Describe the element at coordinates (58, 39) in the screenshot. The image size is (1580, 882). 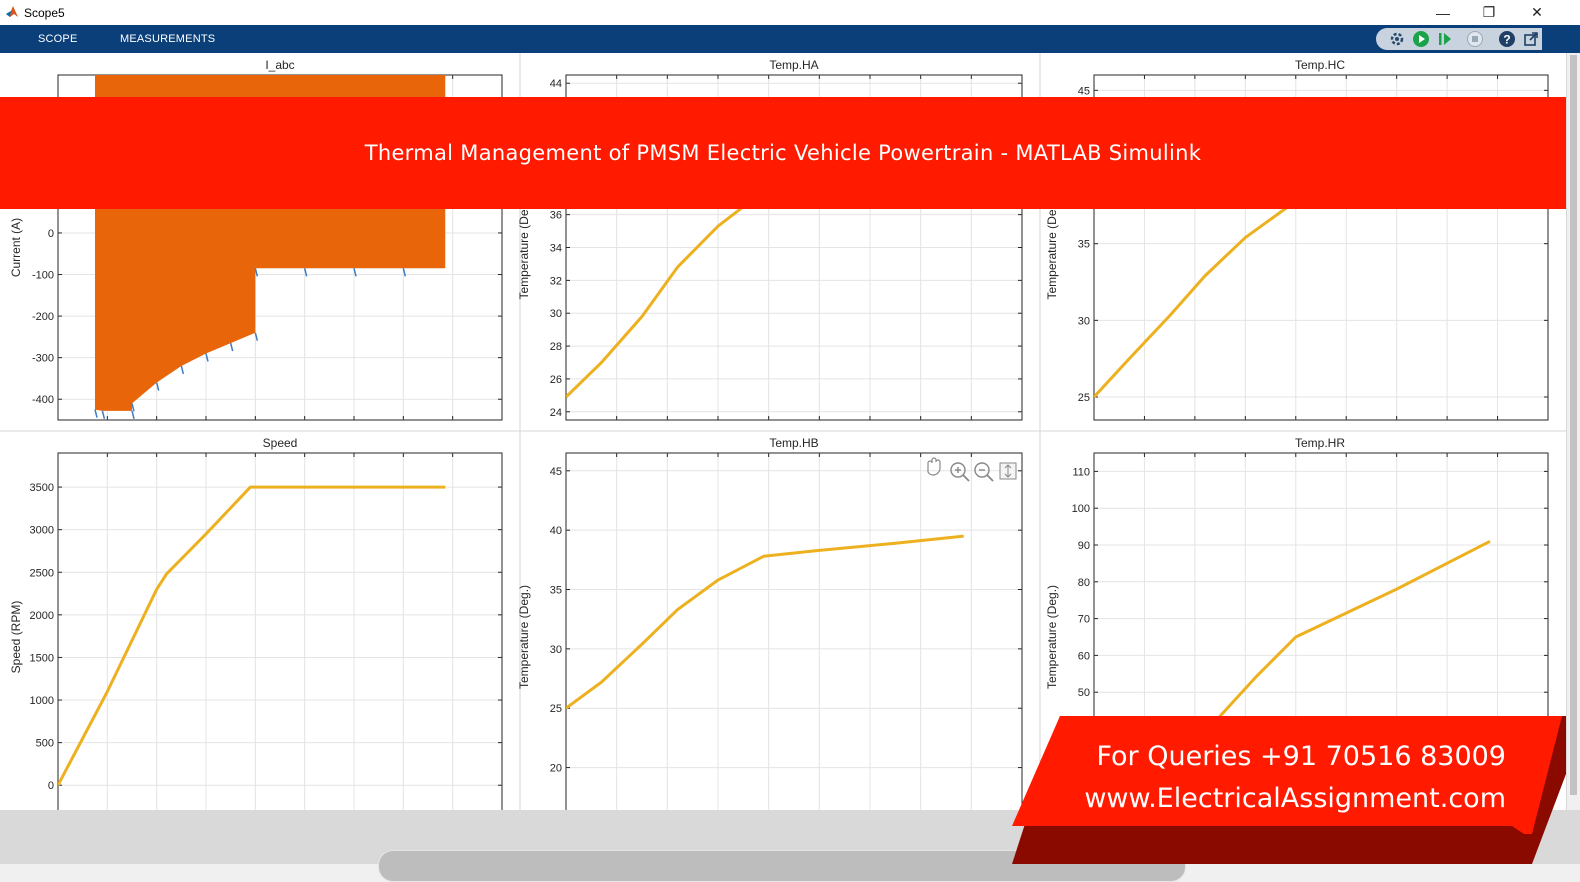
I see `tab-scope: SCOPE` at that location.